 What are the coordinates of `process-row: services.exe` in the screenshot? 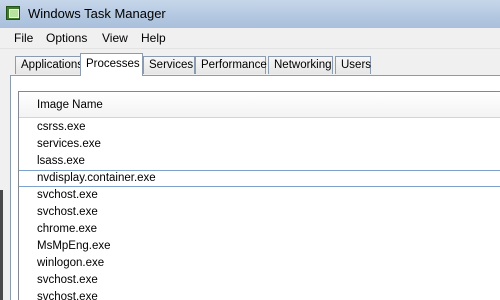 It's located at (259, 144).